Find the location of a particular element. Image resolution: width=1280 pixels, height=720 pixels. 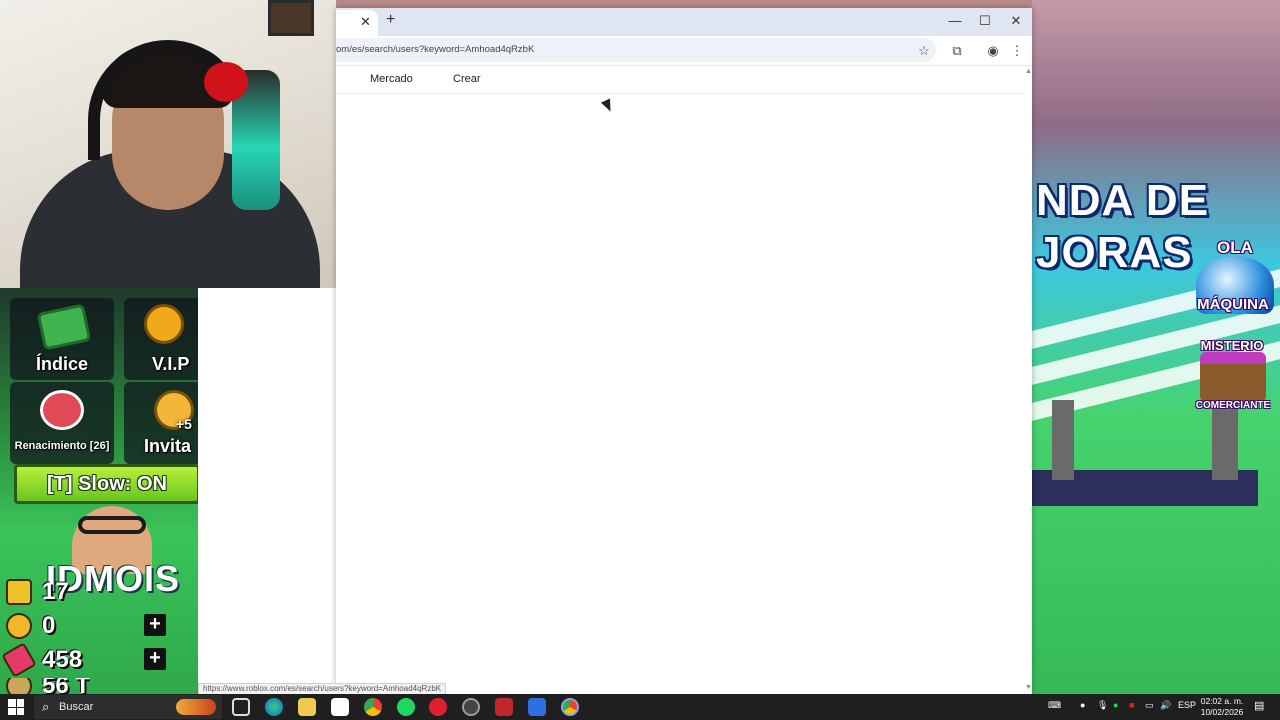

mystery-title: MISTERIO is located at coordinates (1232, 345).